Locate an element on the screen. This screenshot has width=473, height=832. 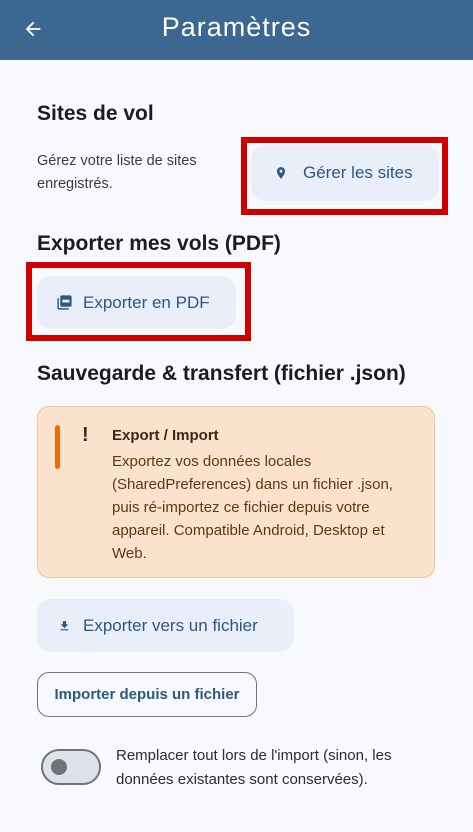
exclamation-icon: ! is located at coordinates (85, 435).